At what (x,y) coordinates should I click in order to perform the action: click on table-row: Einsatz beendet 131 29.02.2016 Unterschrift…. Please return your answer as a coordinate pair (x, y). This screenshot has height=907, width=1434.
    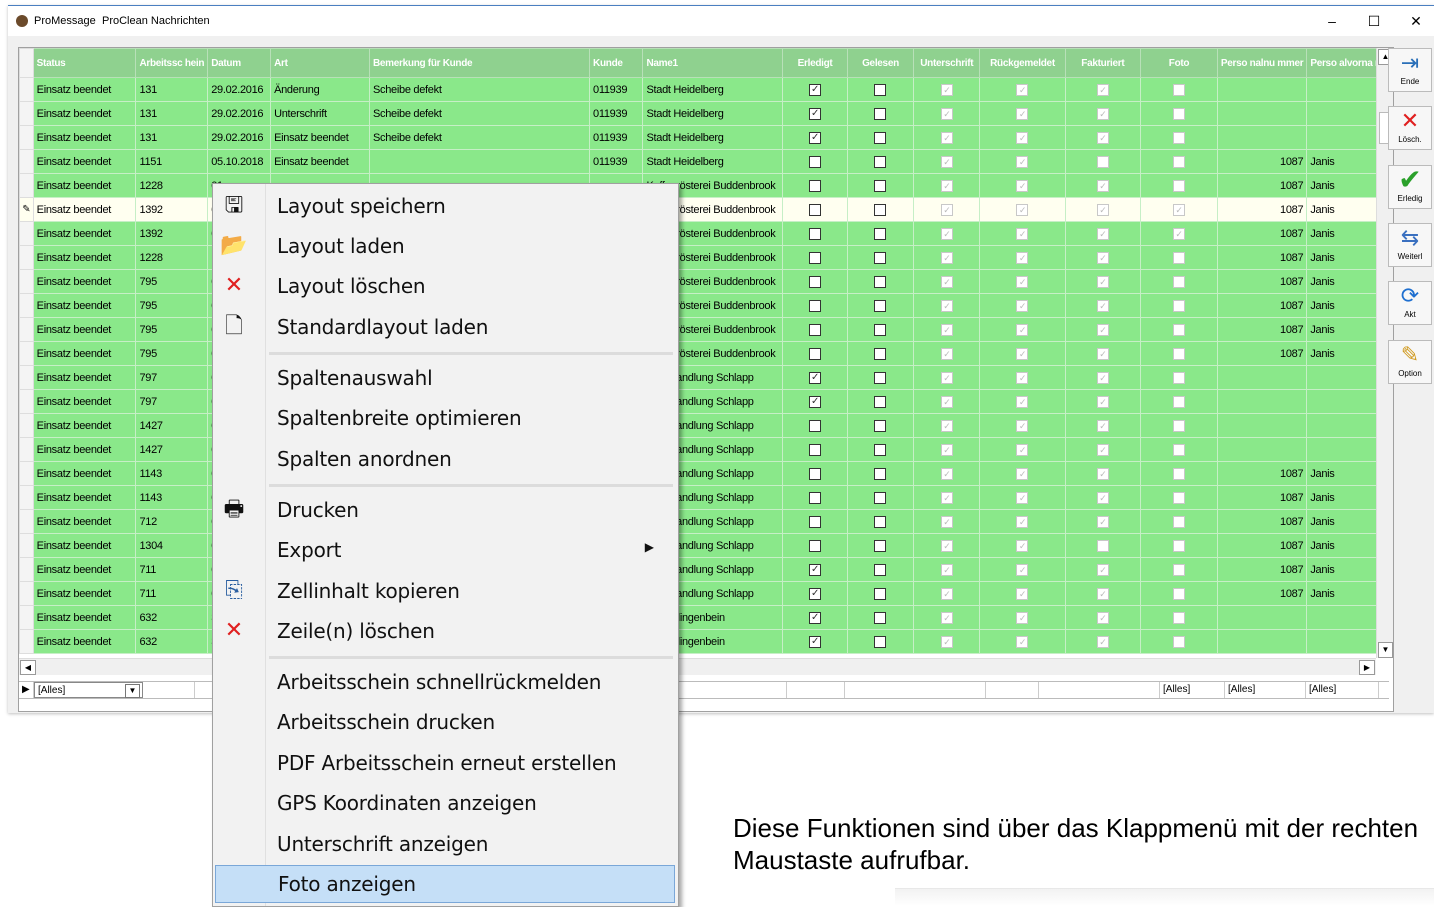
    Looking at the image, I should click on (706, 113).